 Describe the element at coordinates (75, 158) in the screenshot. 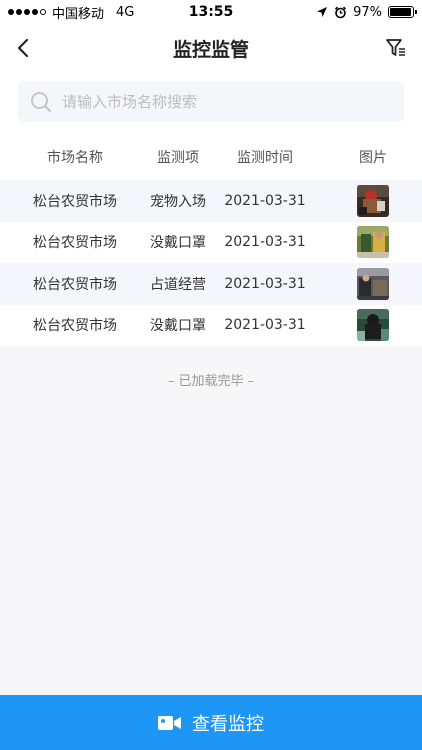

I see `header-market: 市场名称` at that location.